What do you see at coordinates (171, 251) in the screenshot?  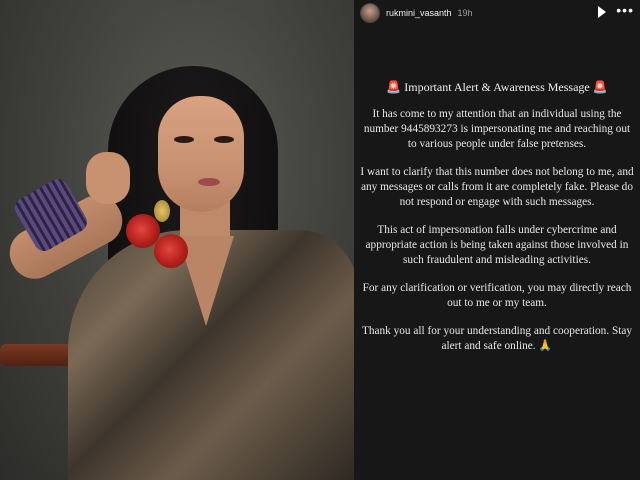 I see `rose-flower` at bounding box center [171, 251].